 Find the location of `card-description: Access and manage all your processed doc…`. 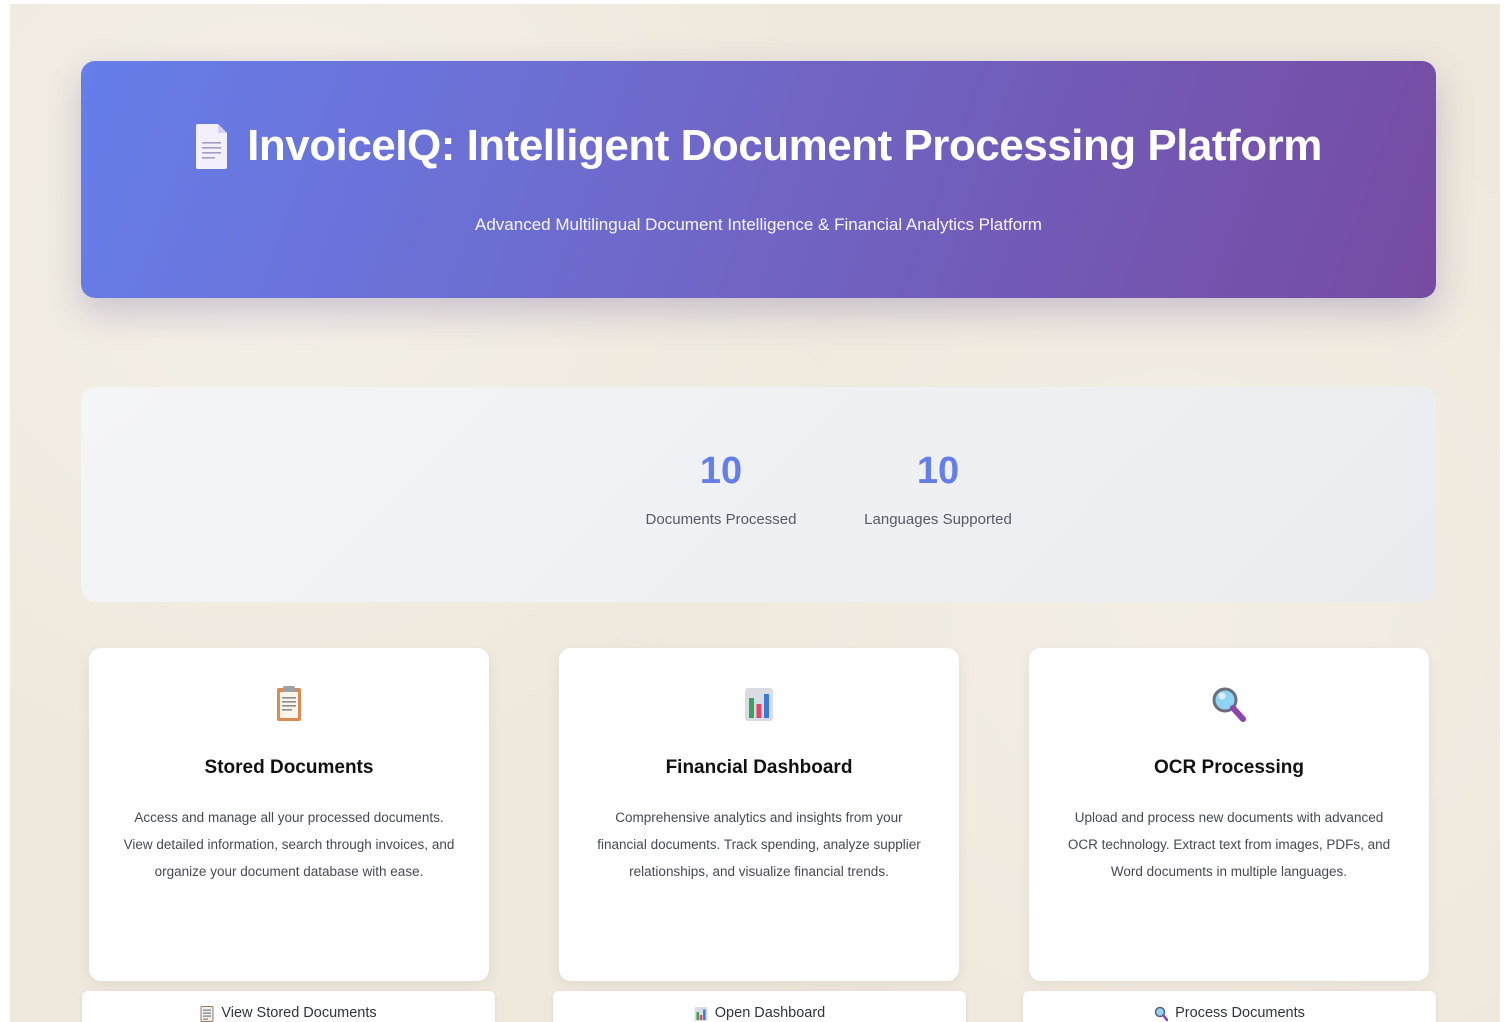

card-description: Access and manage all your processed doc… is located at coordinates (289, 844).